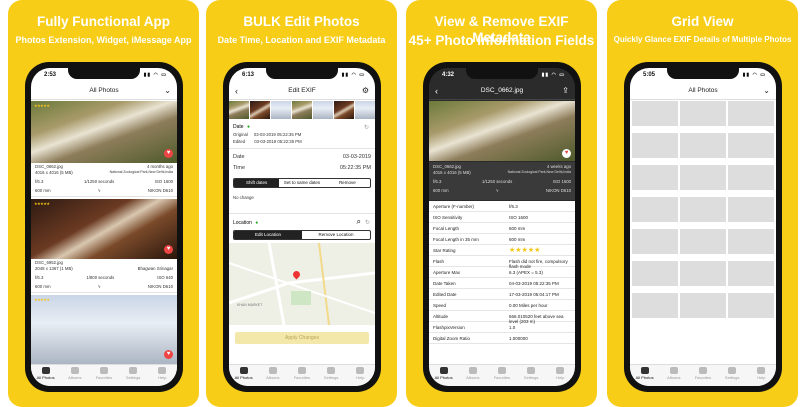  I want to click on segment-remove: Remove, so click(347, 183).